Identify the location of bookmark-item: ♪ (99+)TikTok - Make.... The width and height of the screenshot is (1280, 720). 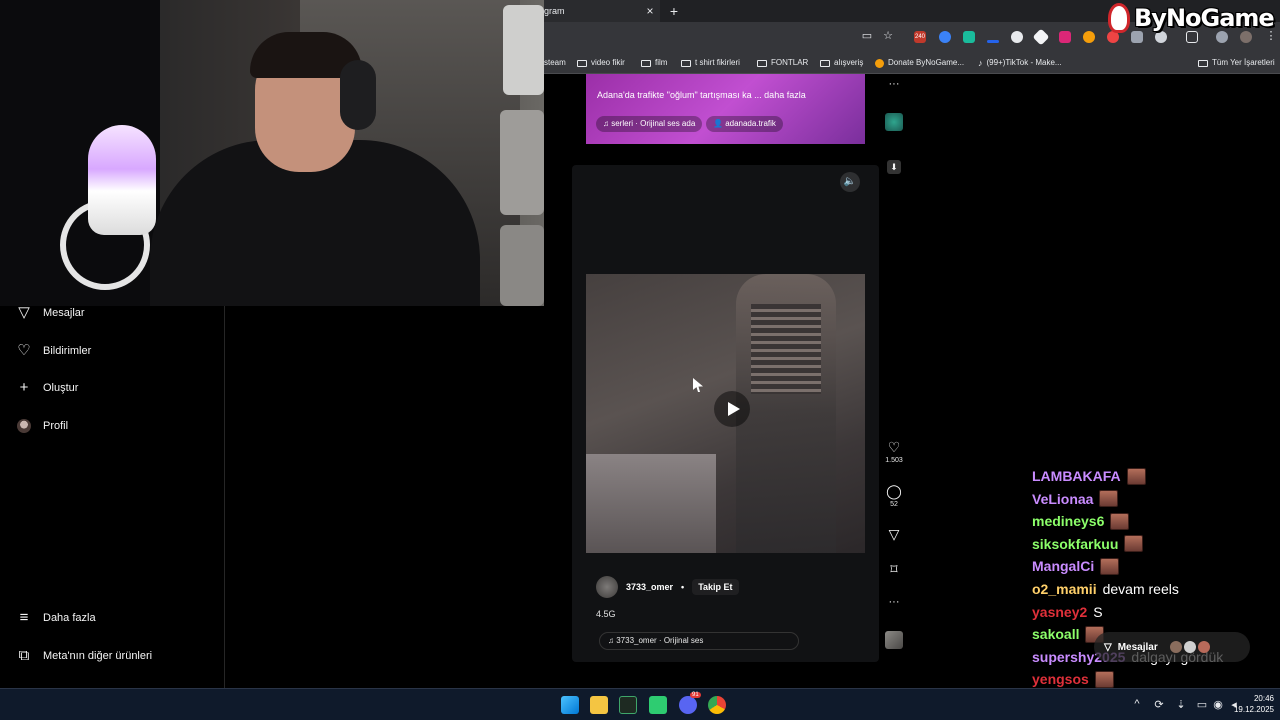
(1020, 63).